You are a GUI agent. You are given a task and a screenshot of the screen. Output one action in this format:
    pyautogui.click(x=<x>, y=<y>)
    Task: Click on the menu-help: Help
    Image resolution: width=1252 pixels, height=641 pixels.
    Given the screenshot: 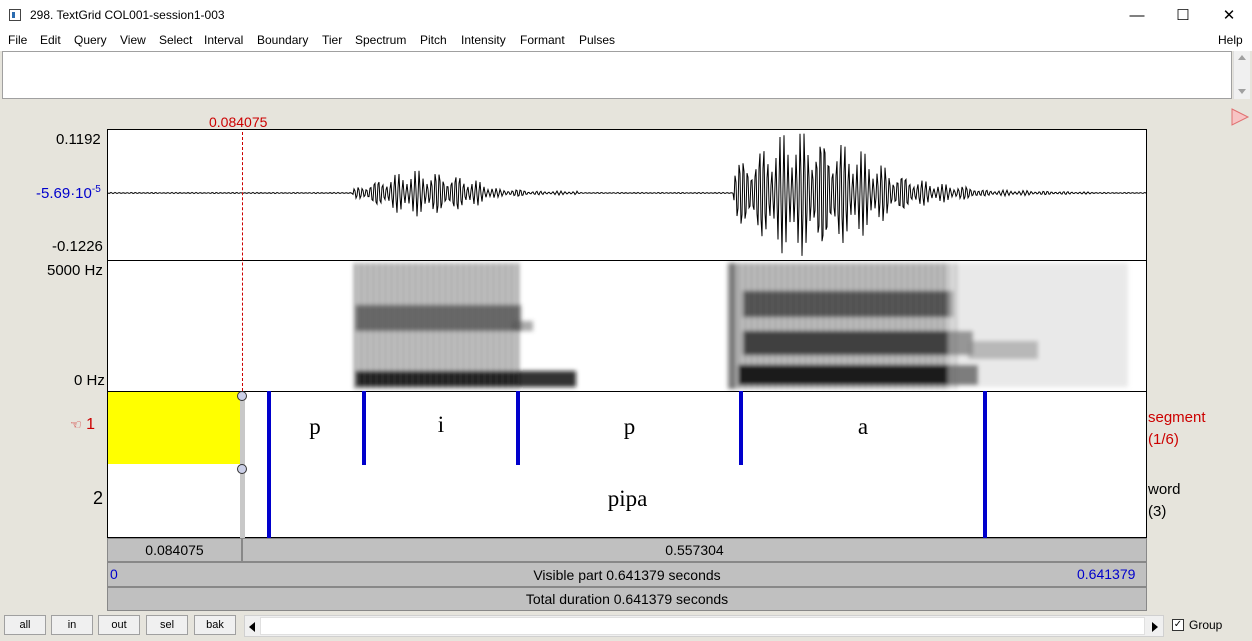 What is the action you would take?
    pyautogui.click(x=1230, y=40)
    